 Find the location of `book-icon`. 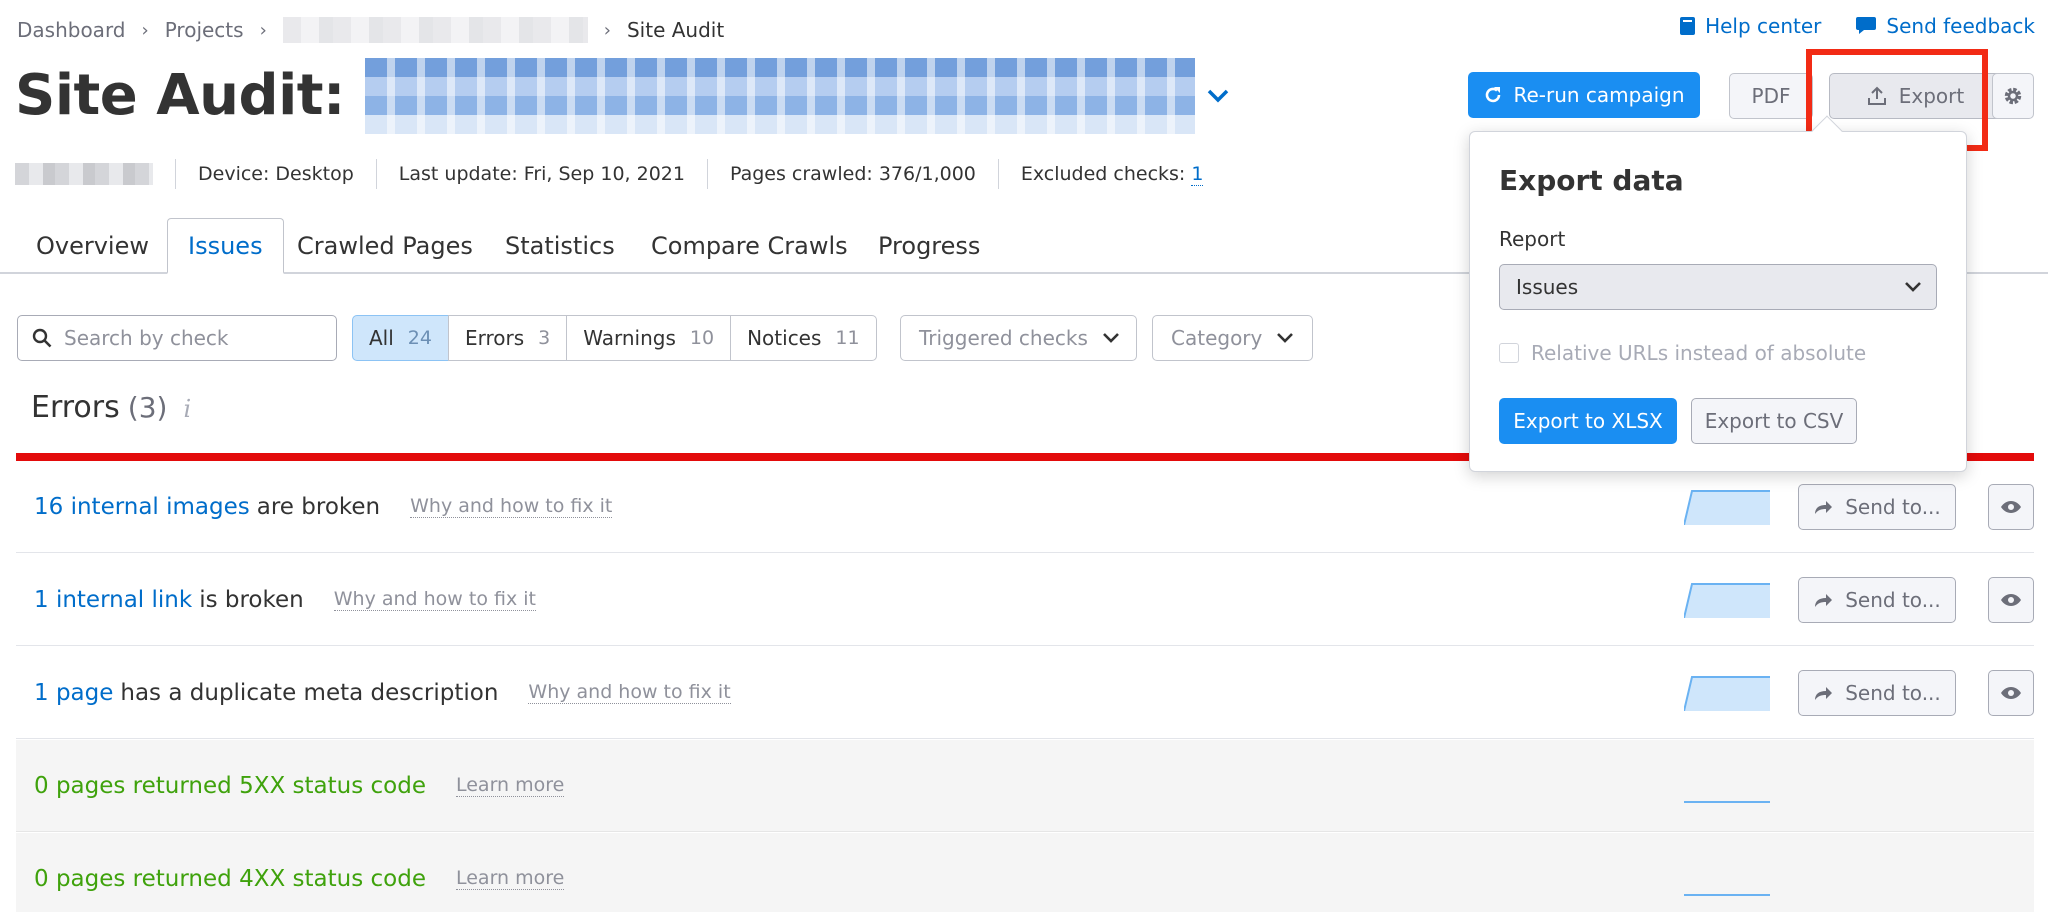

book-icon is located at coordinates (1688, 26).